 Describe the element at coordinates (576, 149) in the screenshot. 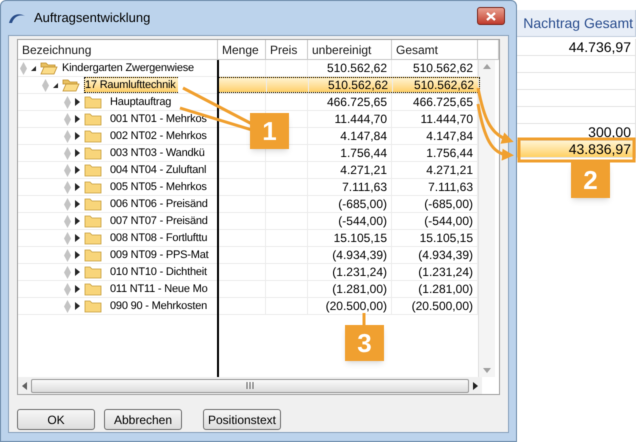

I see `table-cell: 43.836,97` at that location.